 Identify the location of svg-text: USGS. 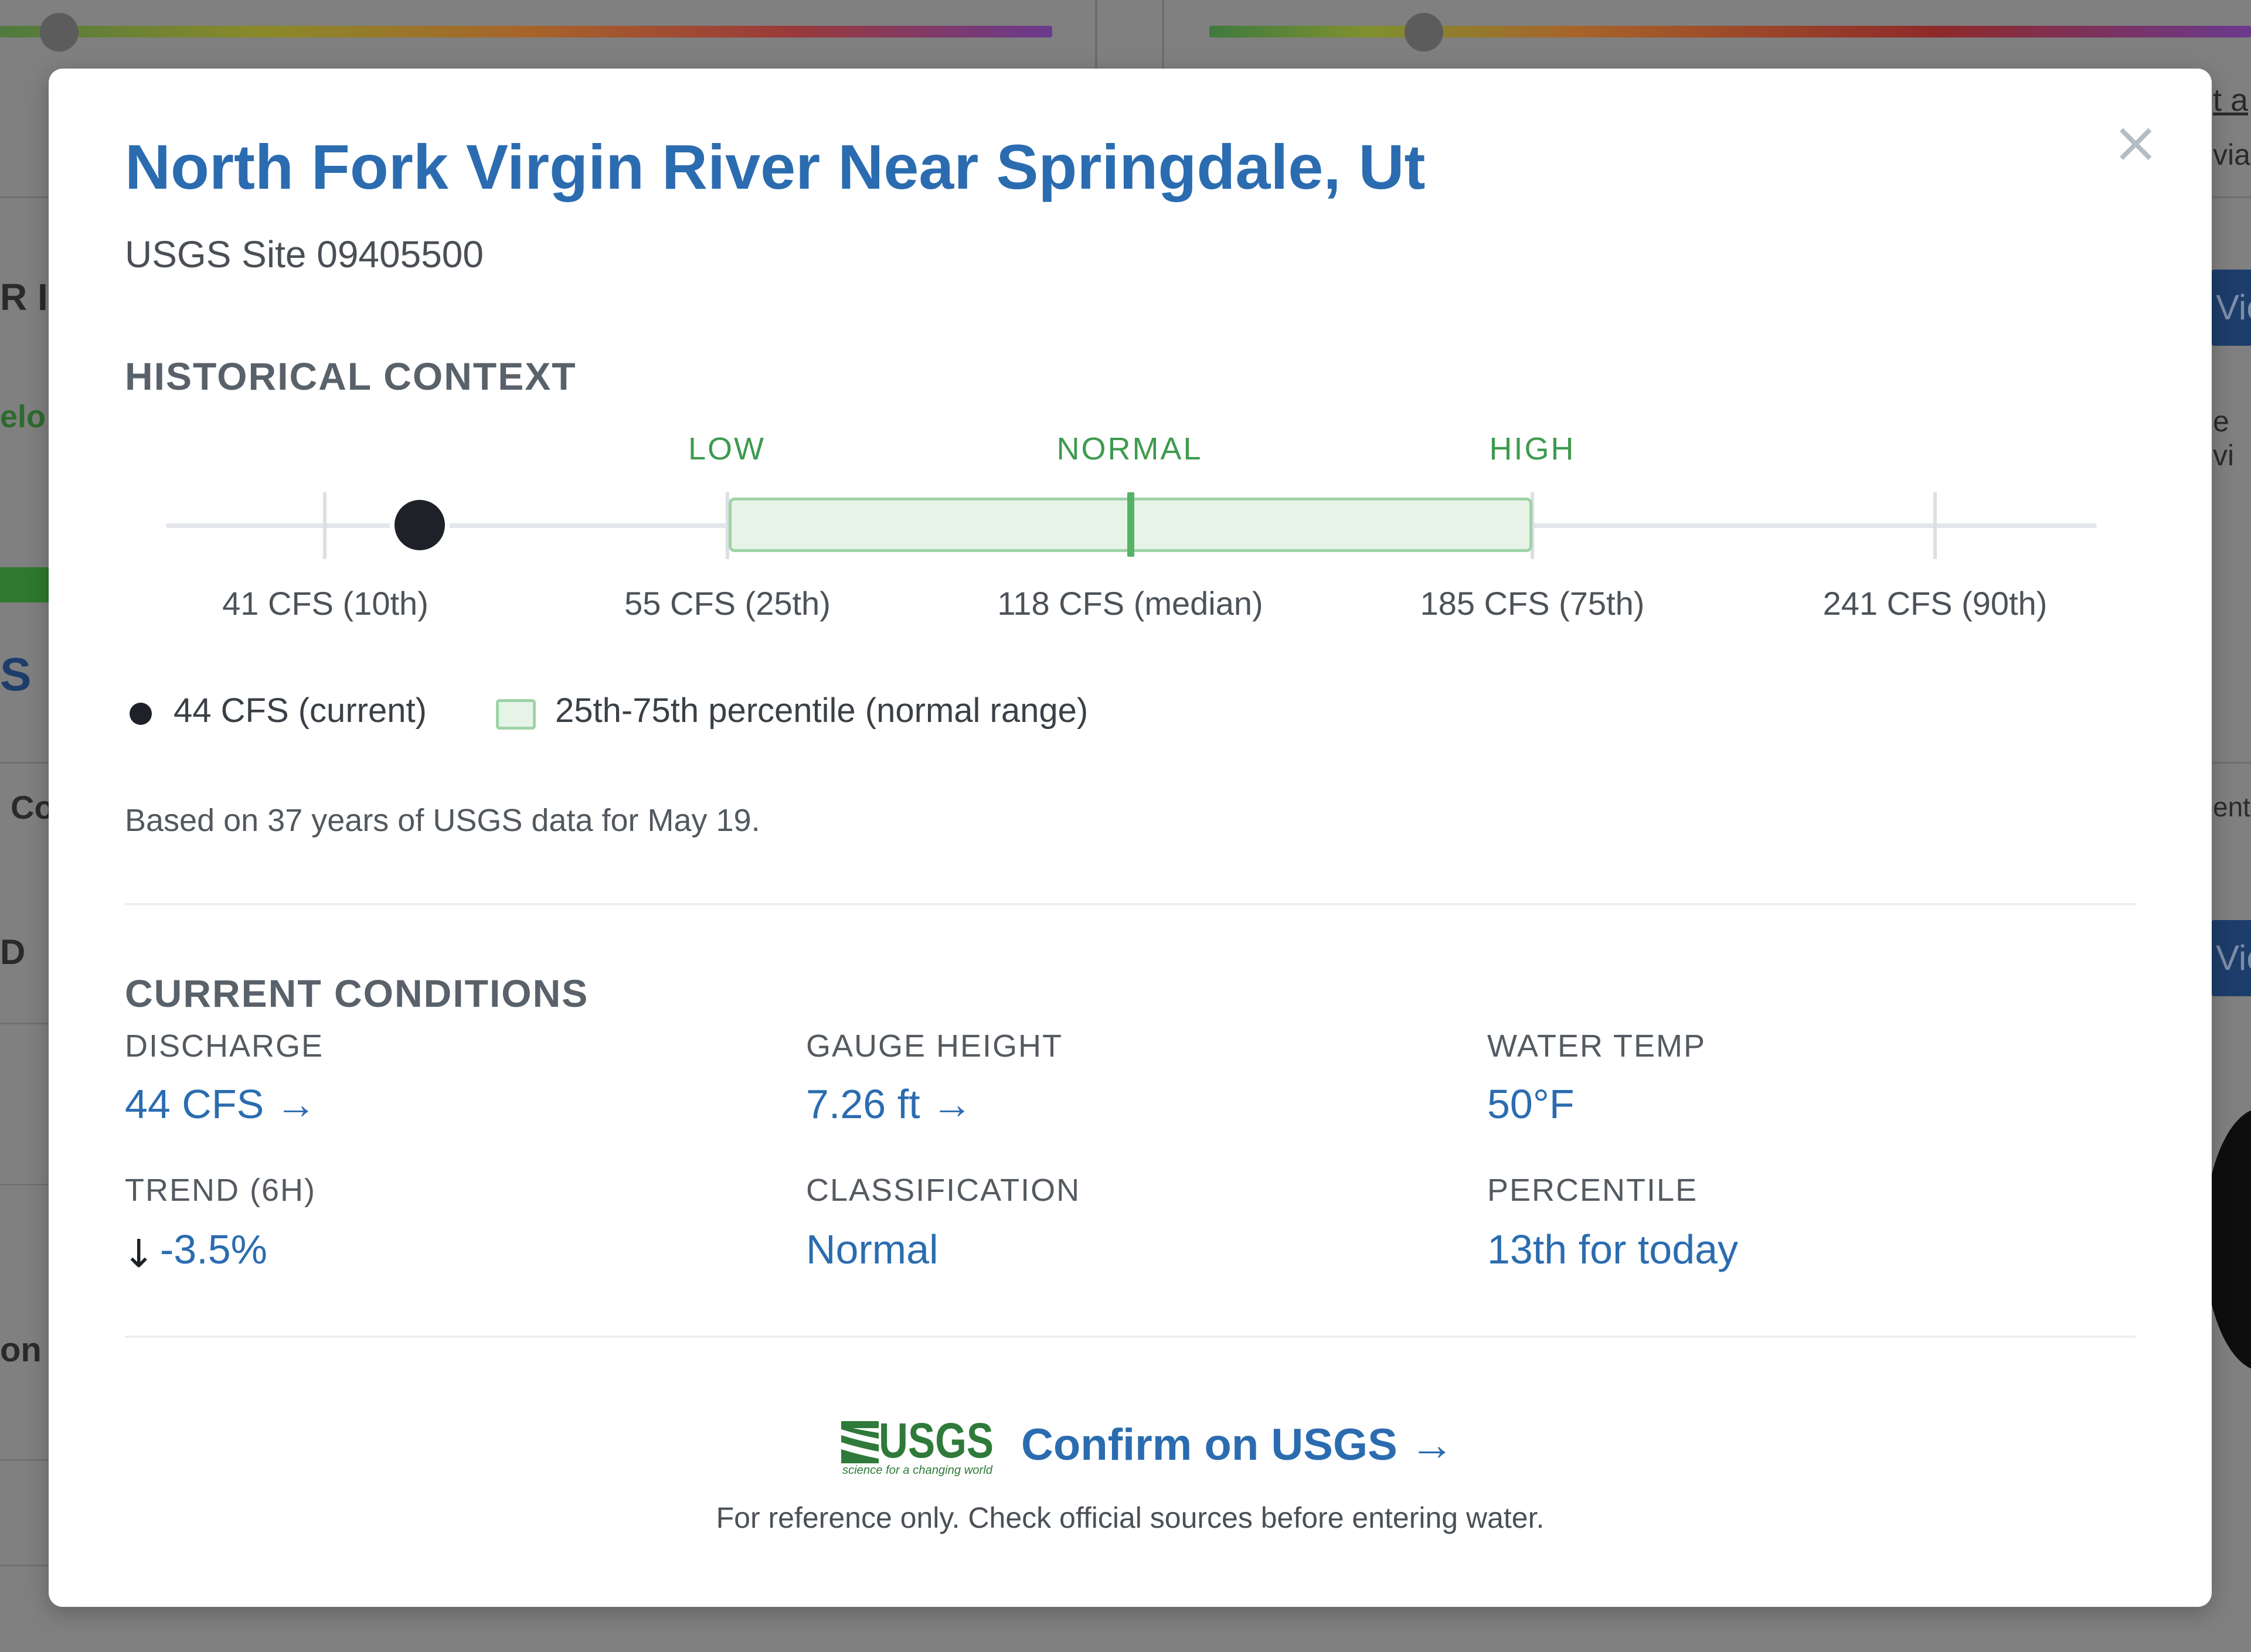
(936, 1443).